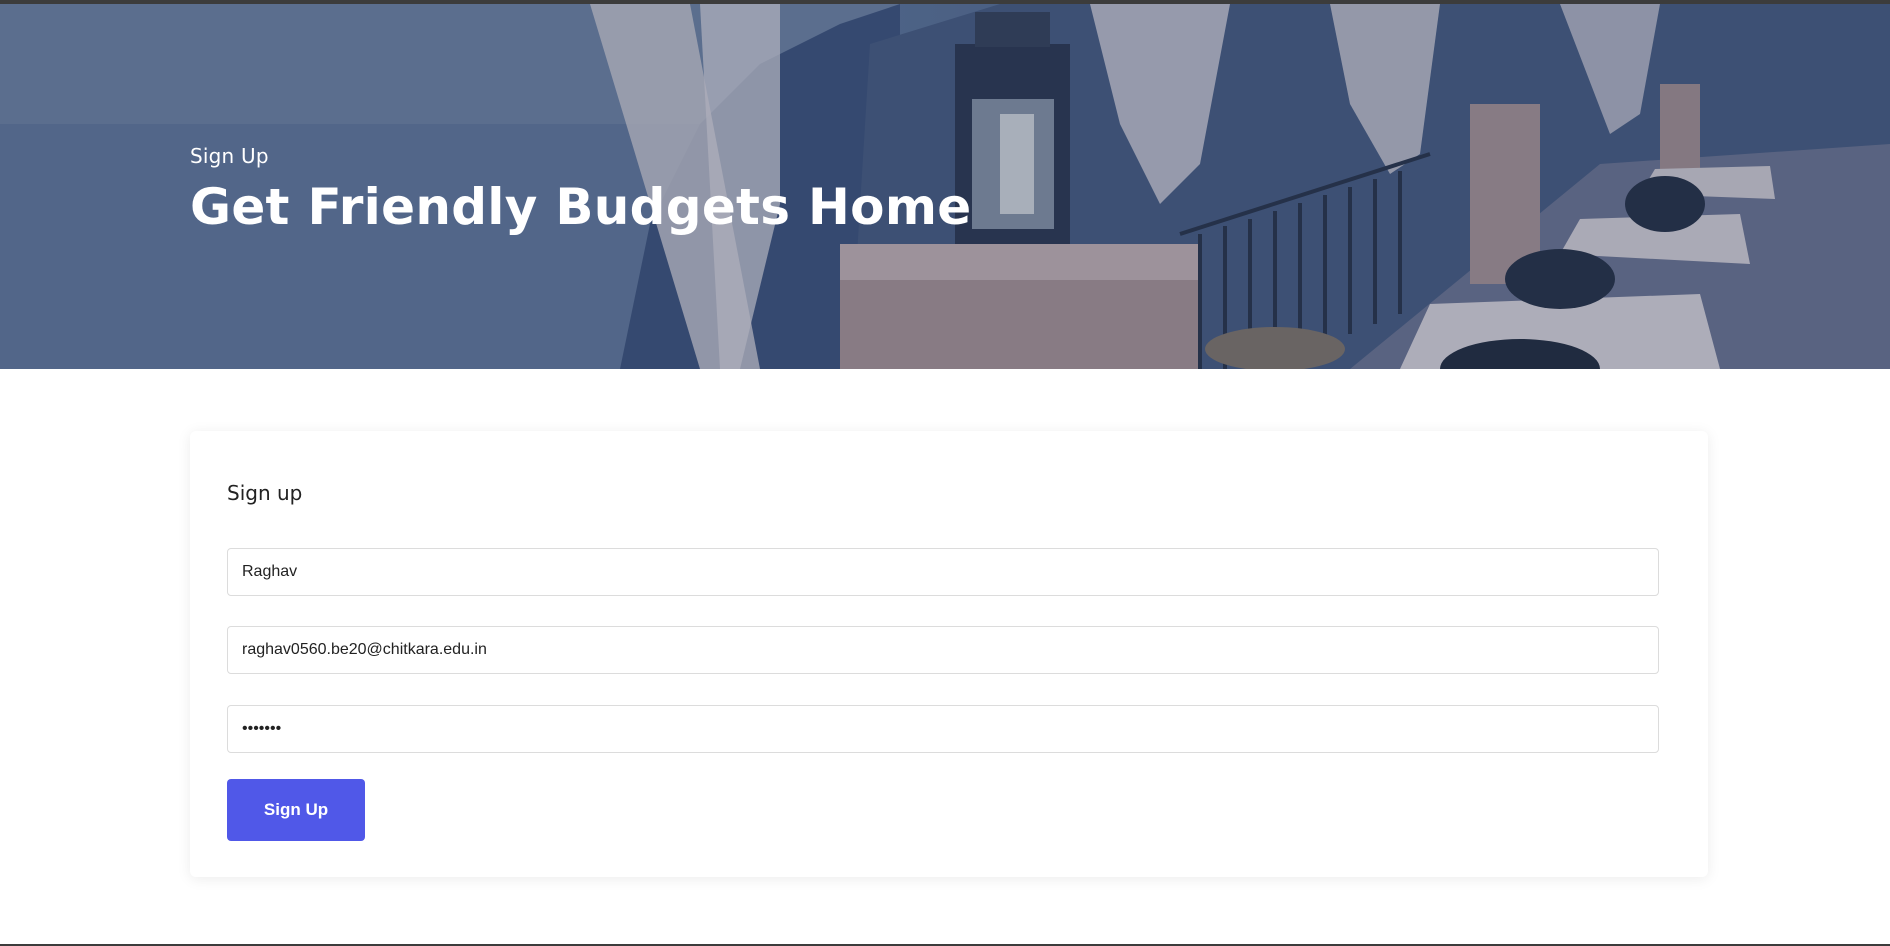  I want to click on name-input, so click(943, 572).